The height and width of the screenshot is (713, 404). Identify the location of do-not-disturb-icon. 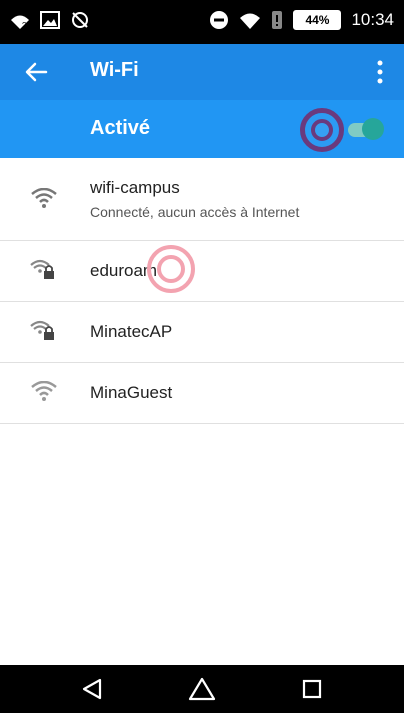
(219, 20).